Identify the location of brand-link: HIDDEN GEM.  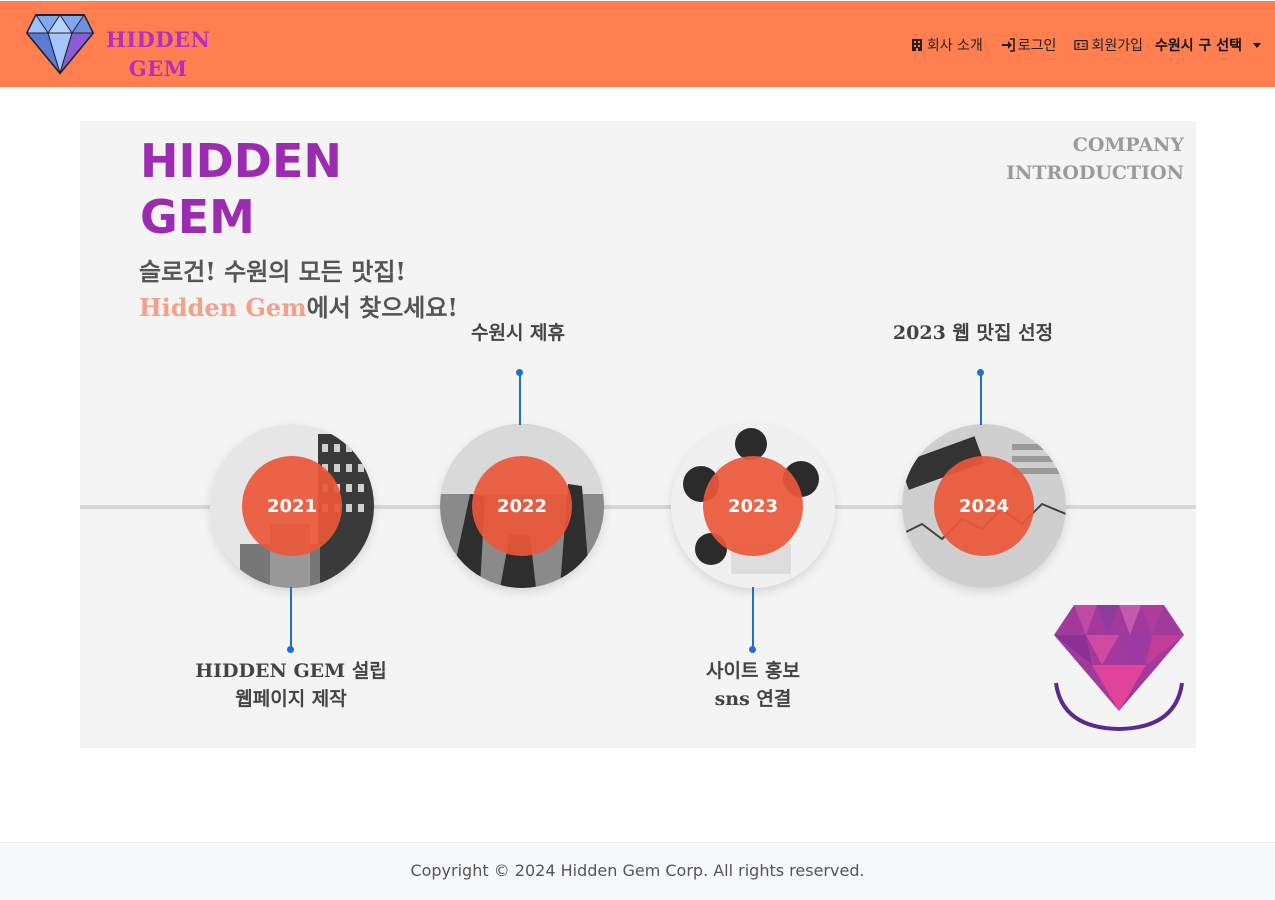
(121, 47).